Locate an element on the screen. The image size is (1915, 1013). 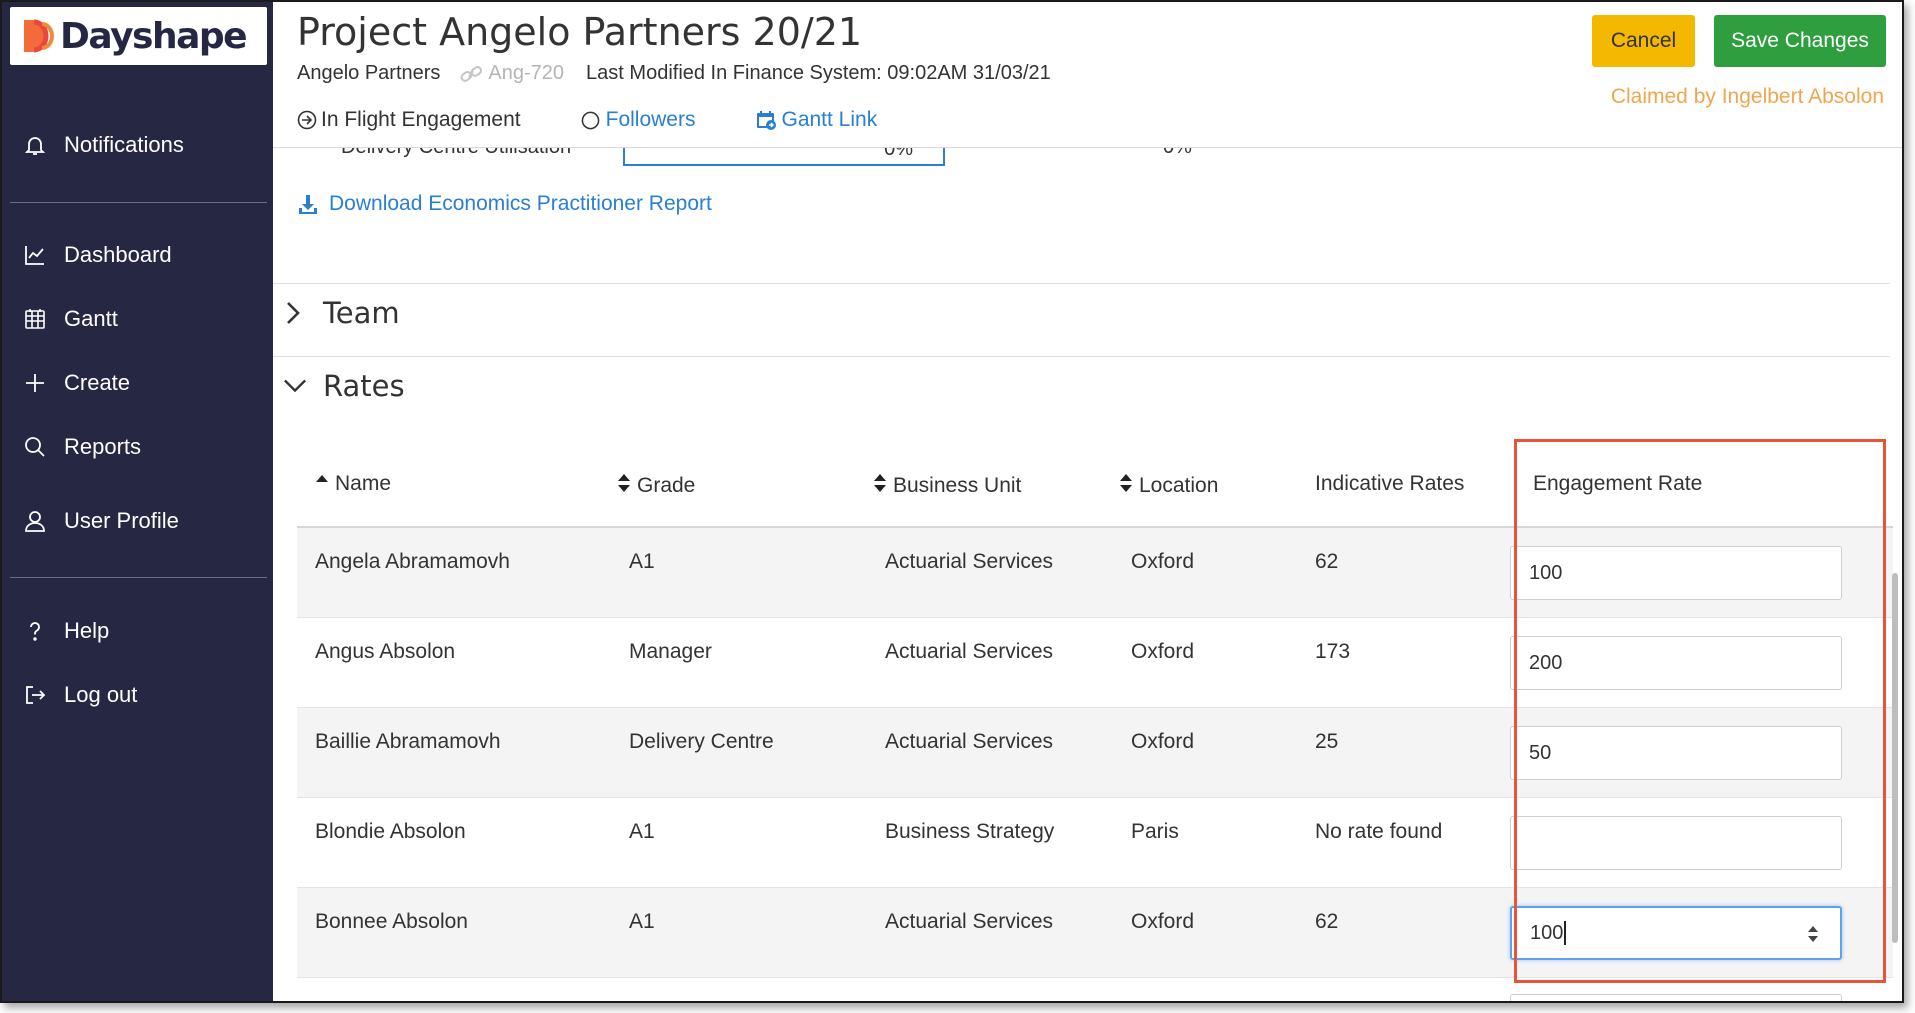
sidebar-item-reports: Reports is located at coordinates (81, 447).